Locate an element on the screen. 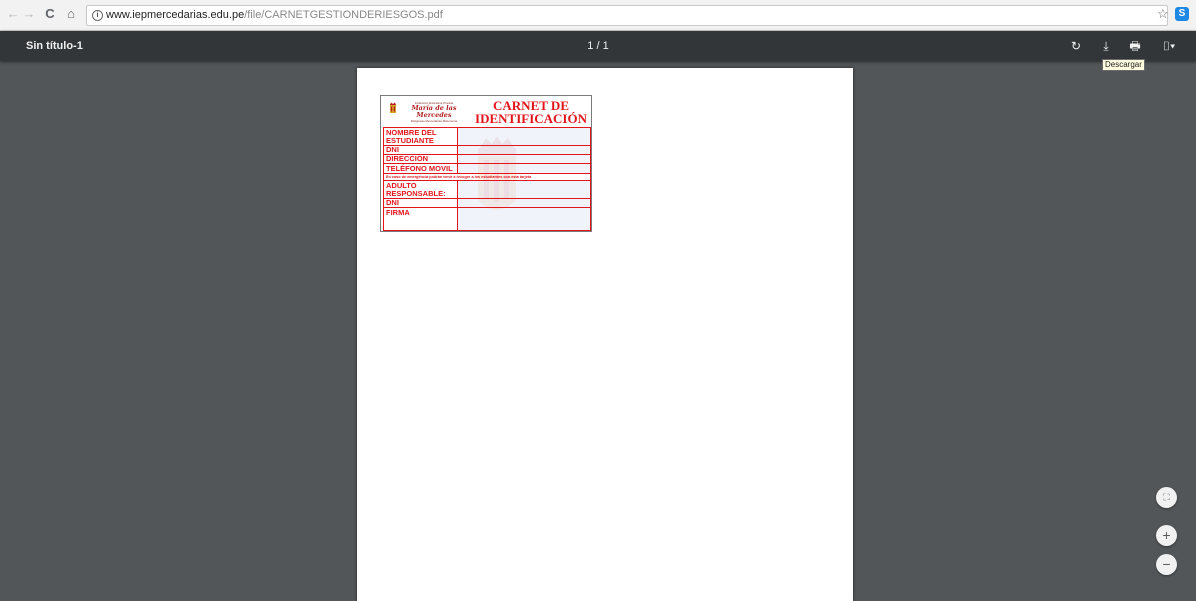  bookmark-star-icon: ☆ is located at coordinates (1163, 14).